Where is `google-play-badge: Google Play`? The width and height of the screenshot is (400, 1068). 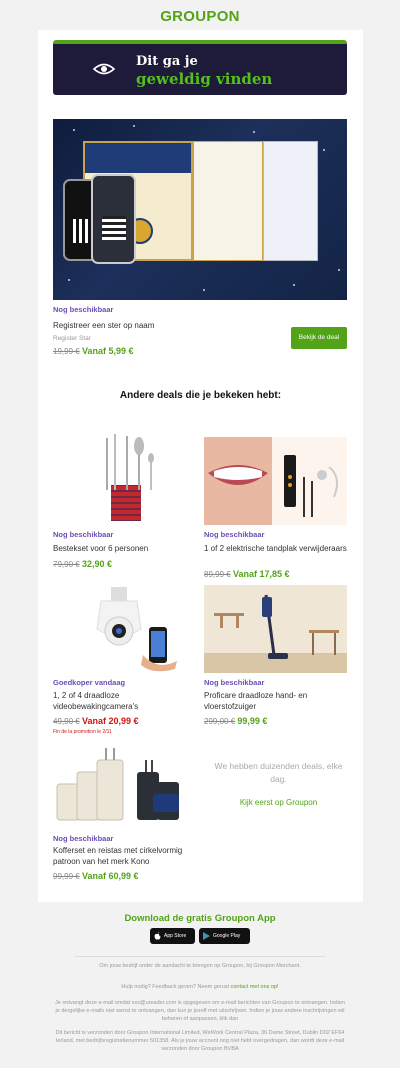 google-play-badge: Google Play is located at coordinates (224, 936).